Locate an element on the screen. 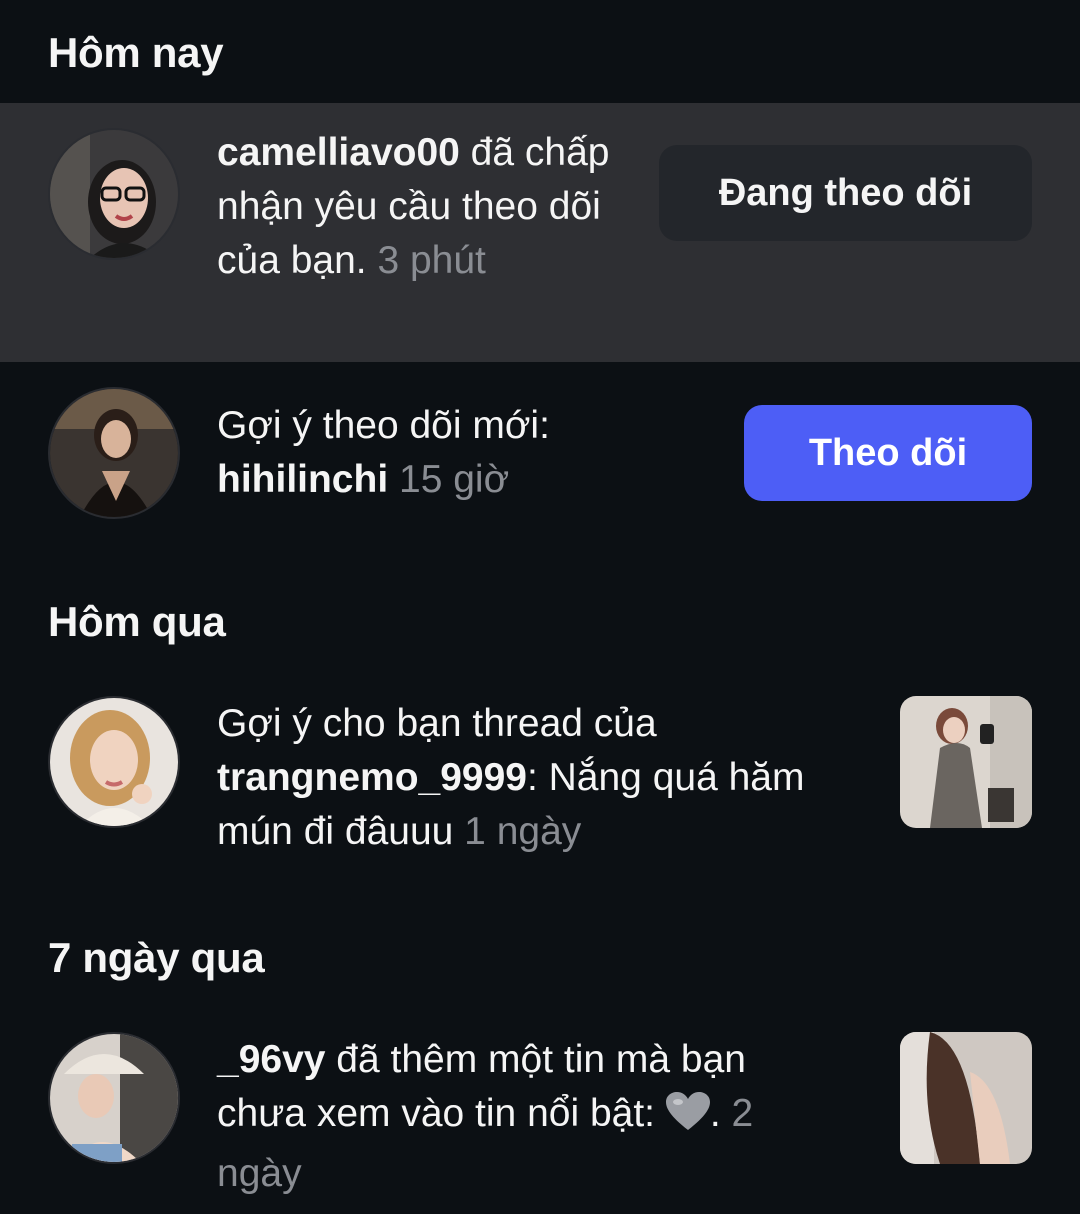  username: _96vy is located at coordinates (271, 1059).